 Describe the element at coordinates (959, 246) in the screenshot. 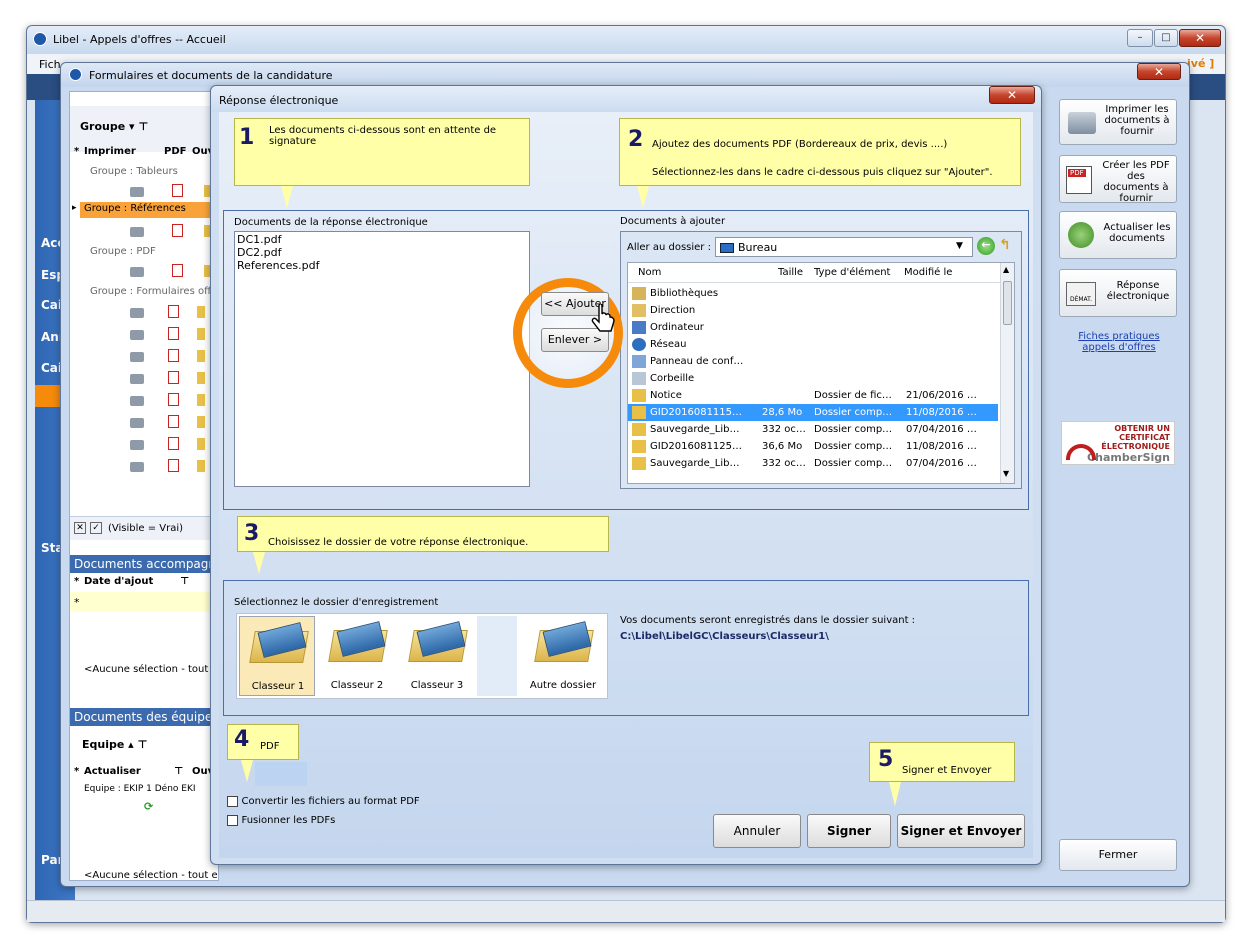

I see `chevron-down-icon: ▼` at that location.